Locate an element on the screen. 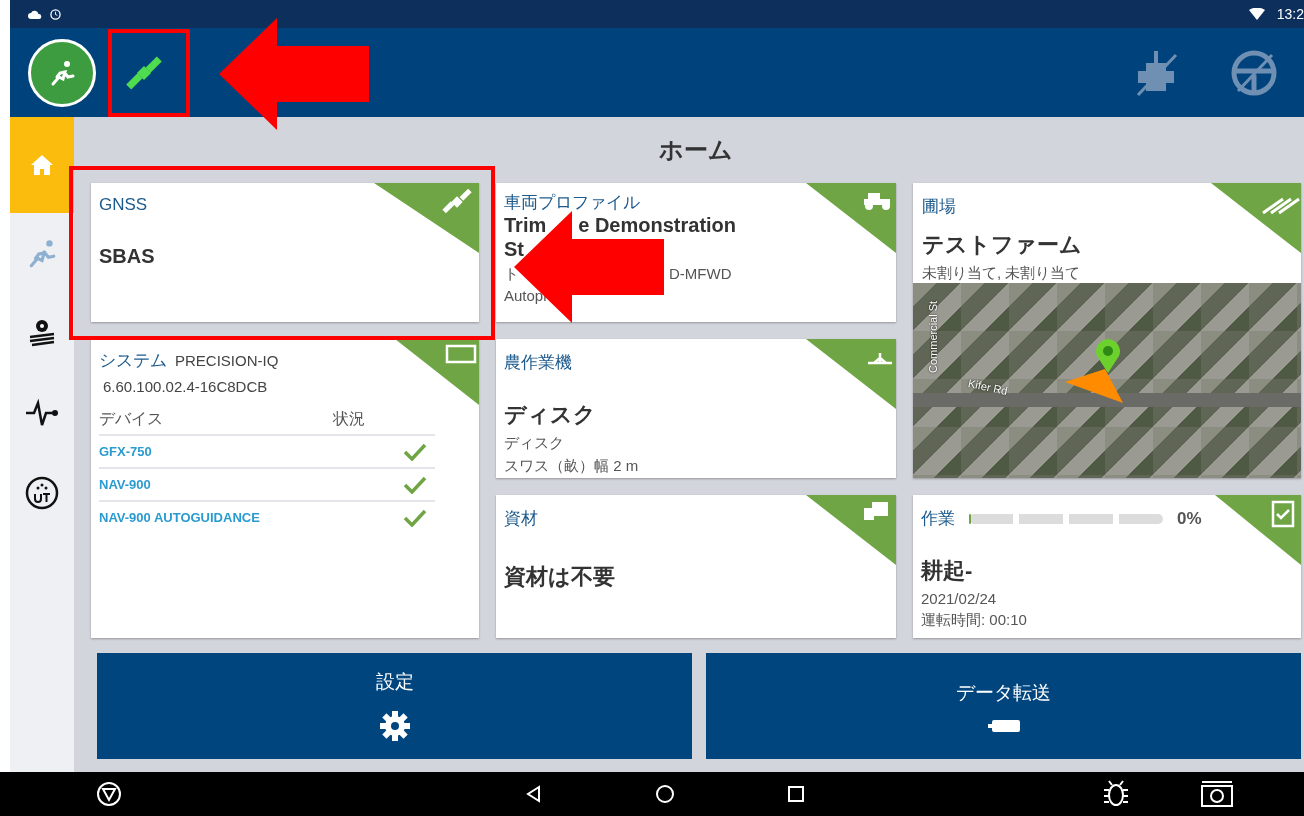 The width and height of the screenshot is (1304, 816). vehicle-name-text: Trim is located at coordinates (525, 225).